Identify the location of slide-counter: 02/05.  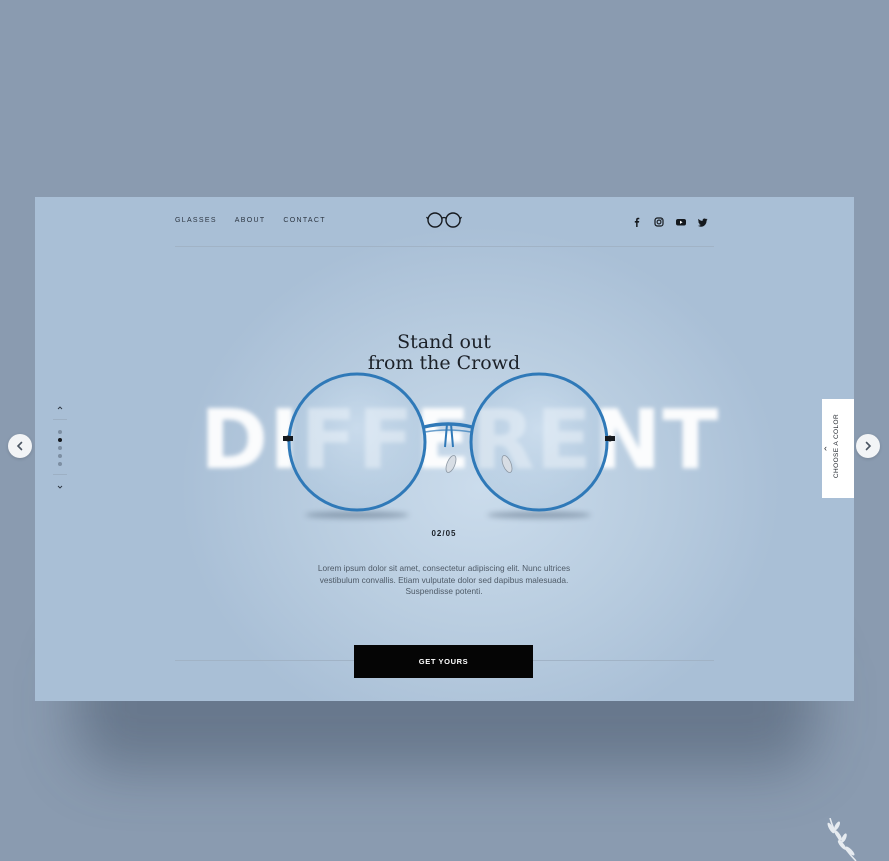
(444, 533).